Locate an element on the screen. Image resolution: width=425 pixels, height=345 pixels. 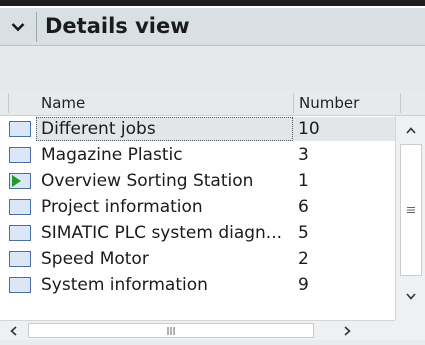
chevron-right-icon is located at coordinates (347, 331).